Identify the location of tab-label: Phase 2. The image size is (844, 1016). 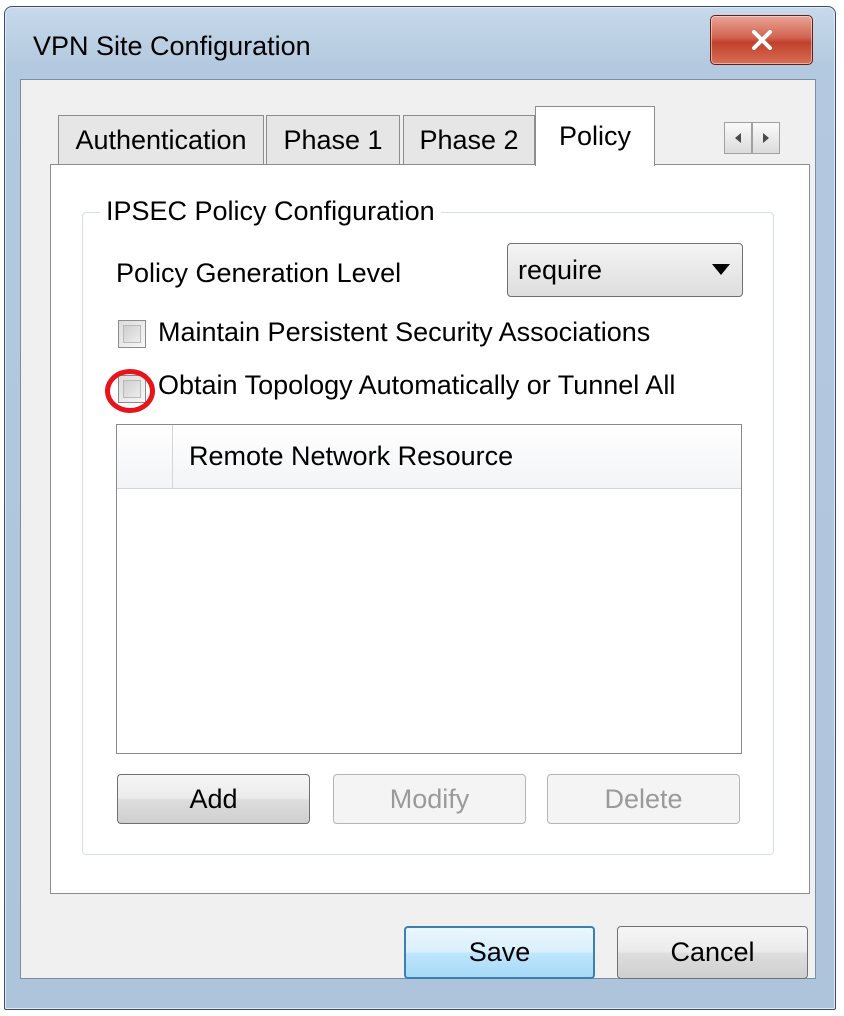
(469, 140).